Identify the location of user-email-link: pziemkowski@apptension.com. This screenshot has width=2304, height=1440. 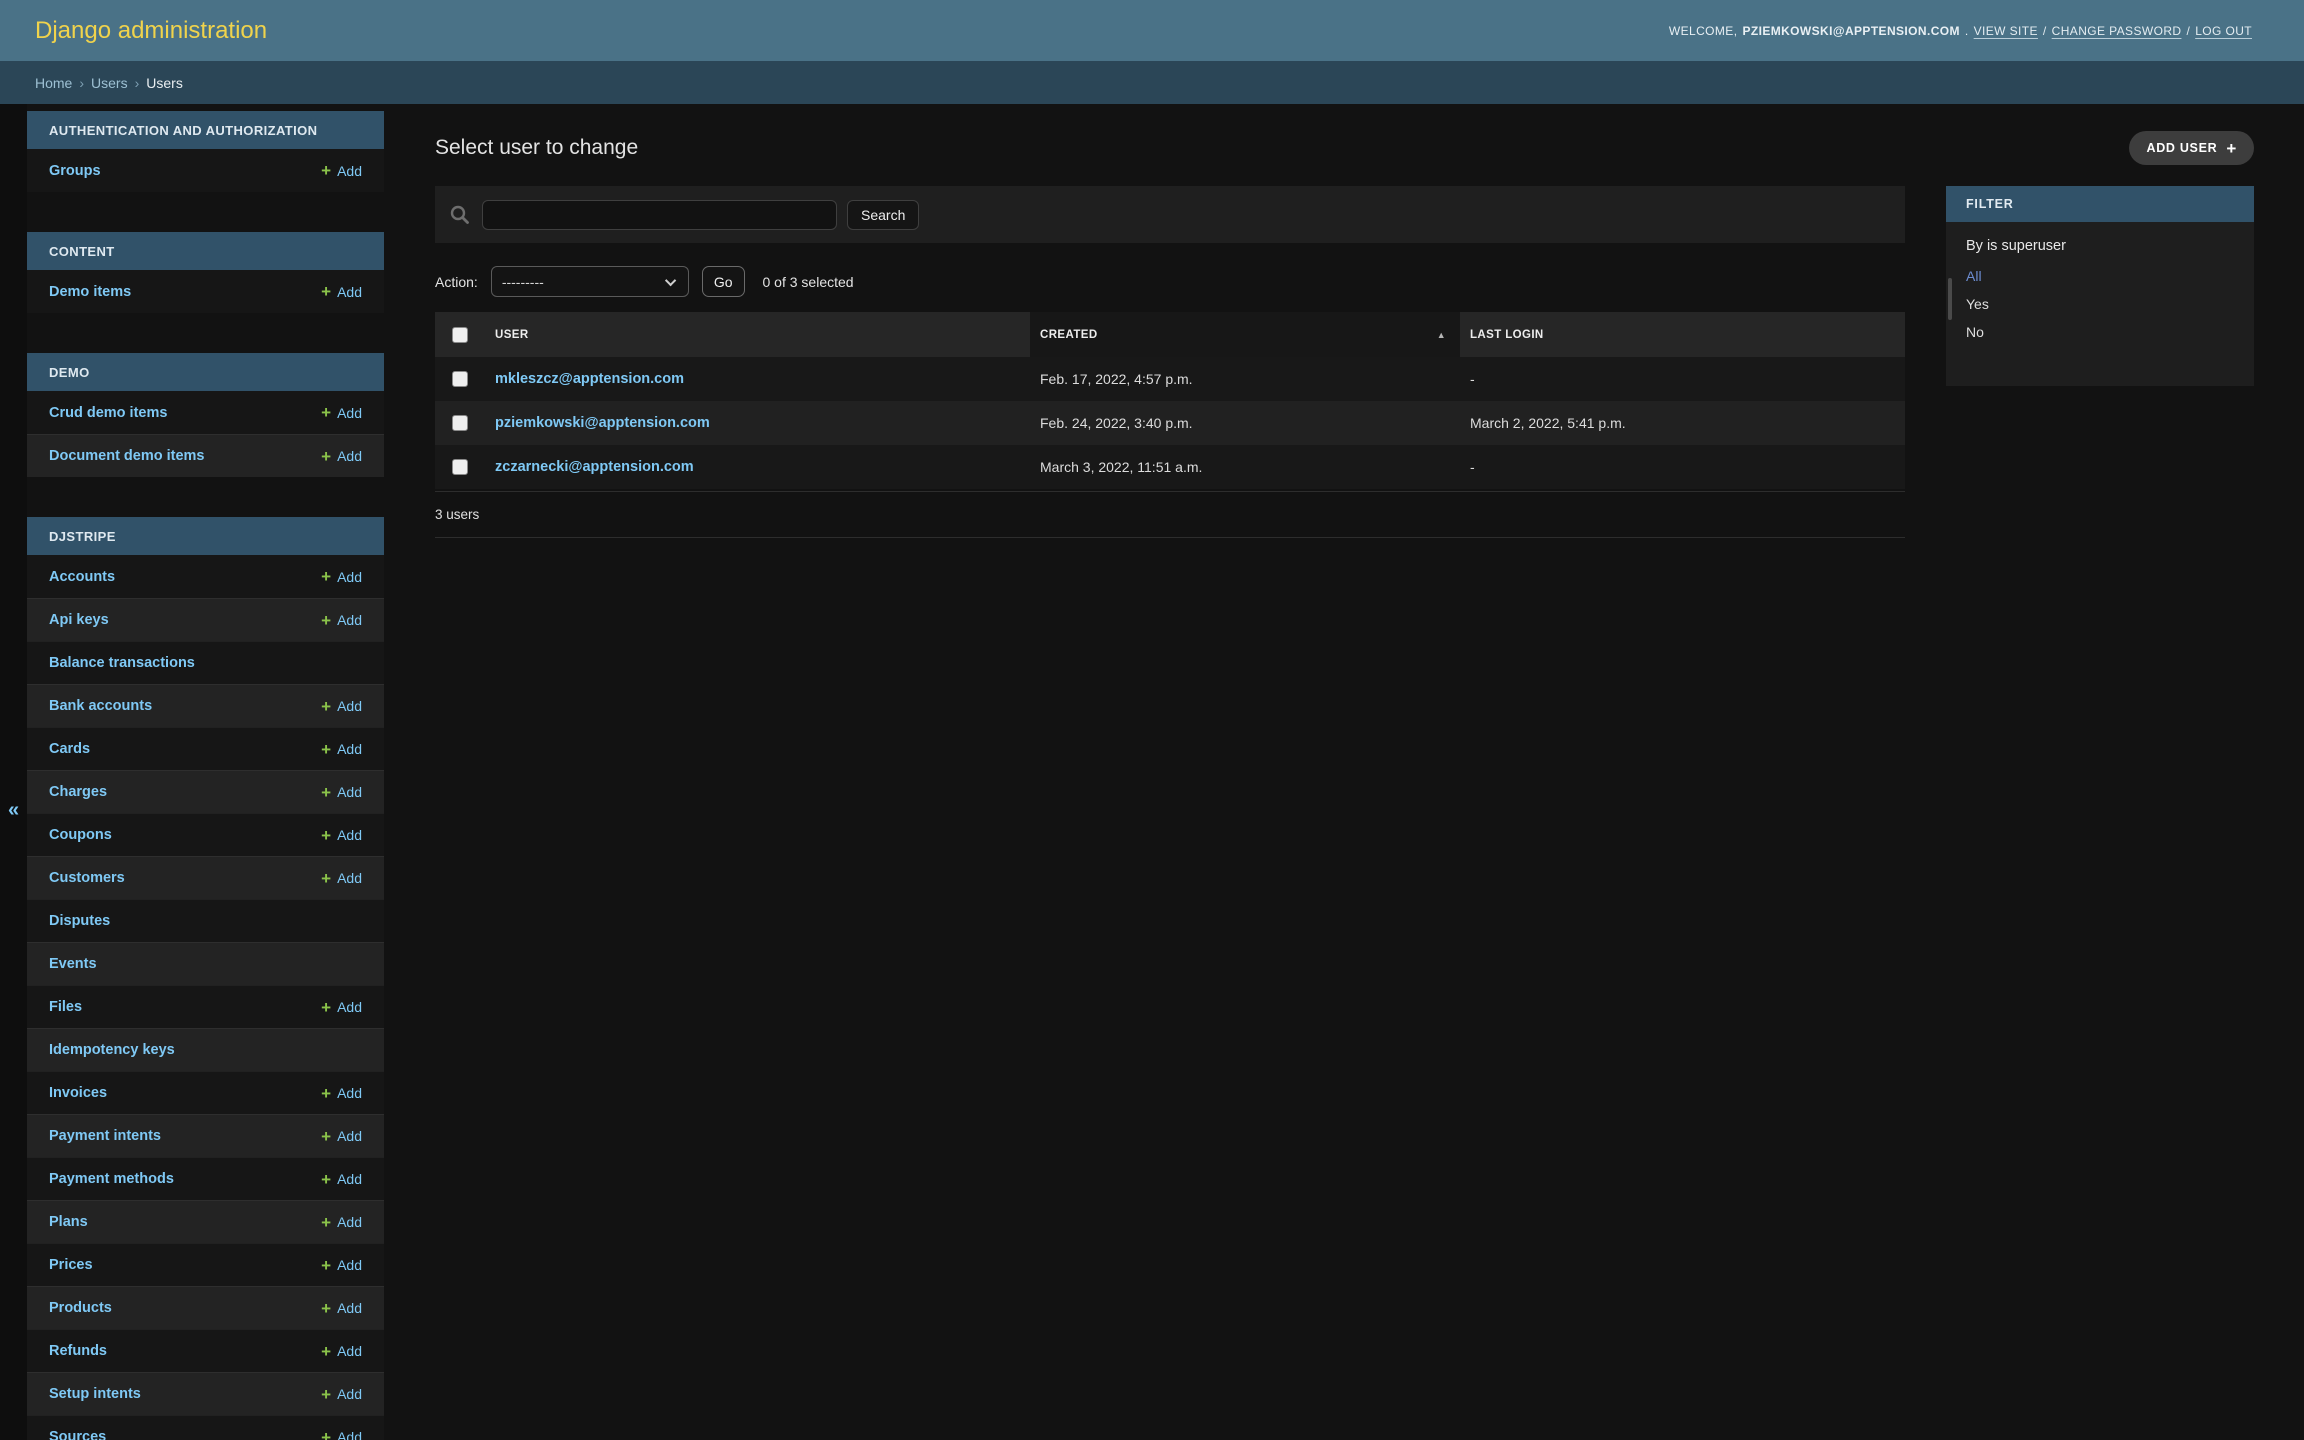
(757, 423).